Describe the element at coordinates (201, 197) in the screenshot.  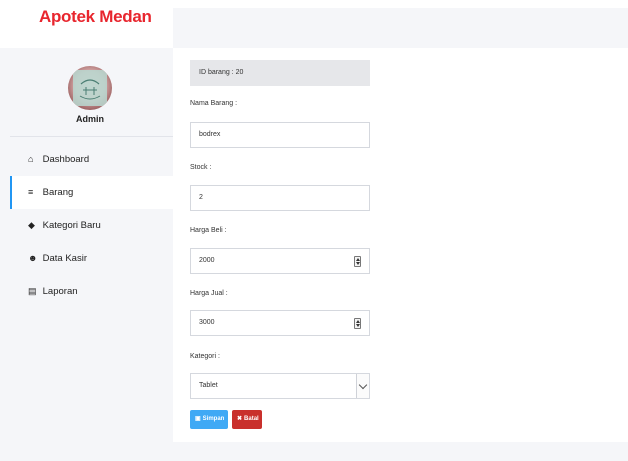
I see `stock-value: 2` at that location.